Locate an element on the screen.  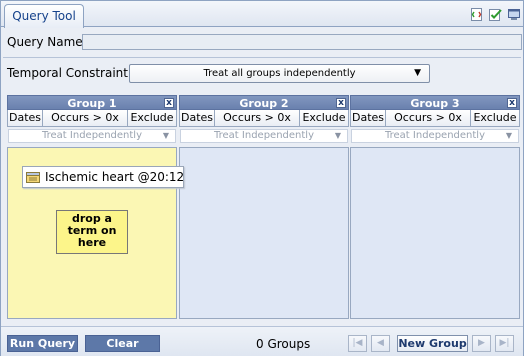
tab-query-tool: Query Tool is located at coordinates (44, 16).